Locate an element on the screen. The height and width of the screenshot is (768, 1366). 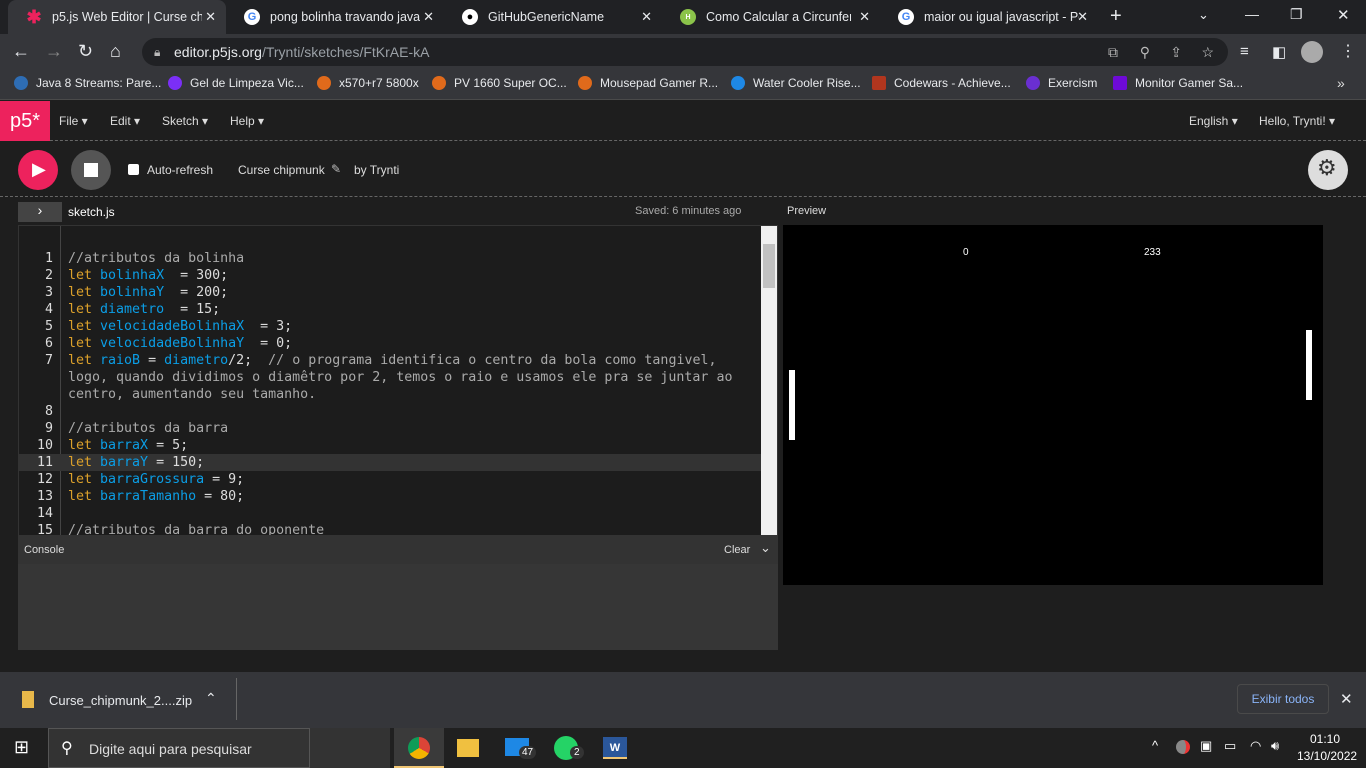
code-line: 4 let diametro = 15; is located at coordinates (390, 309).